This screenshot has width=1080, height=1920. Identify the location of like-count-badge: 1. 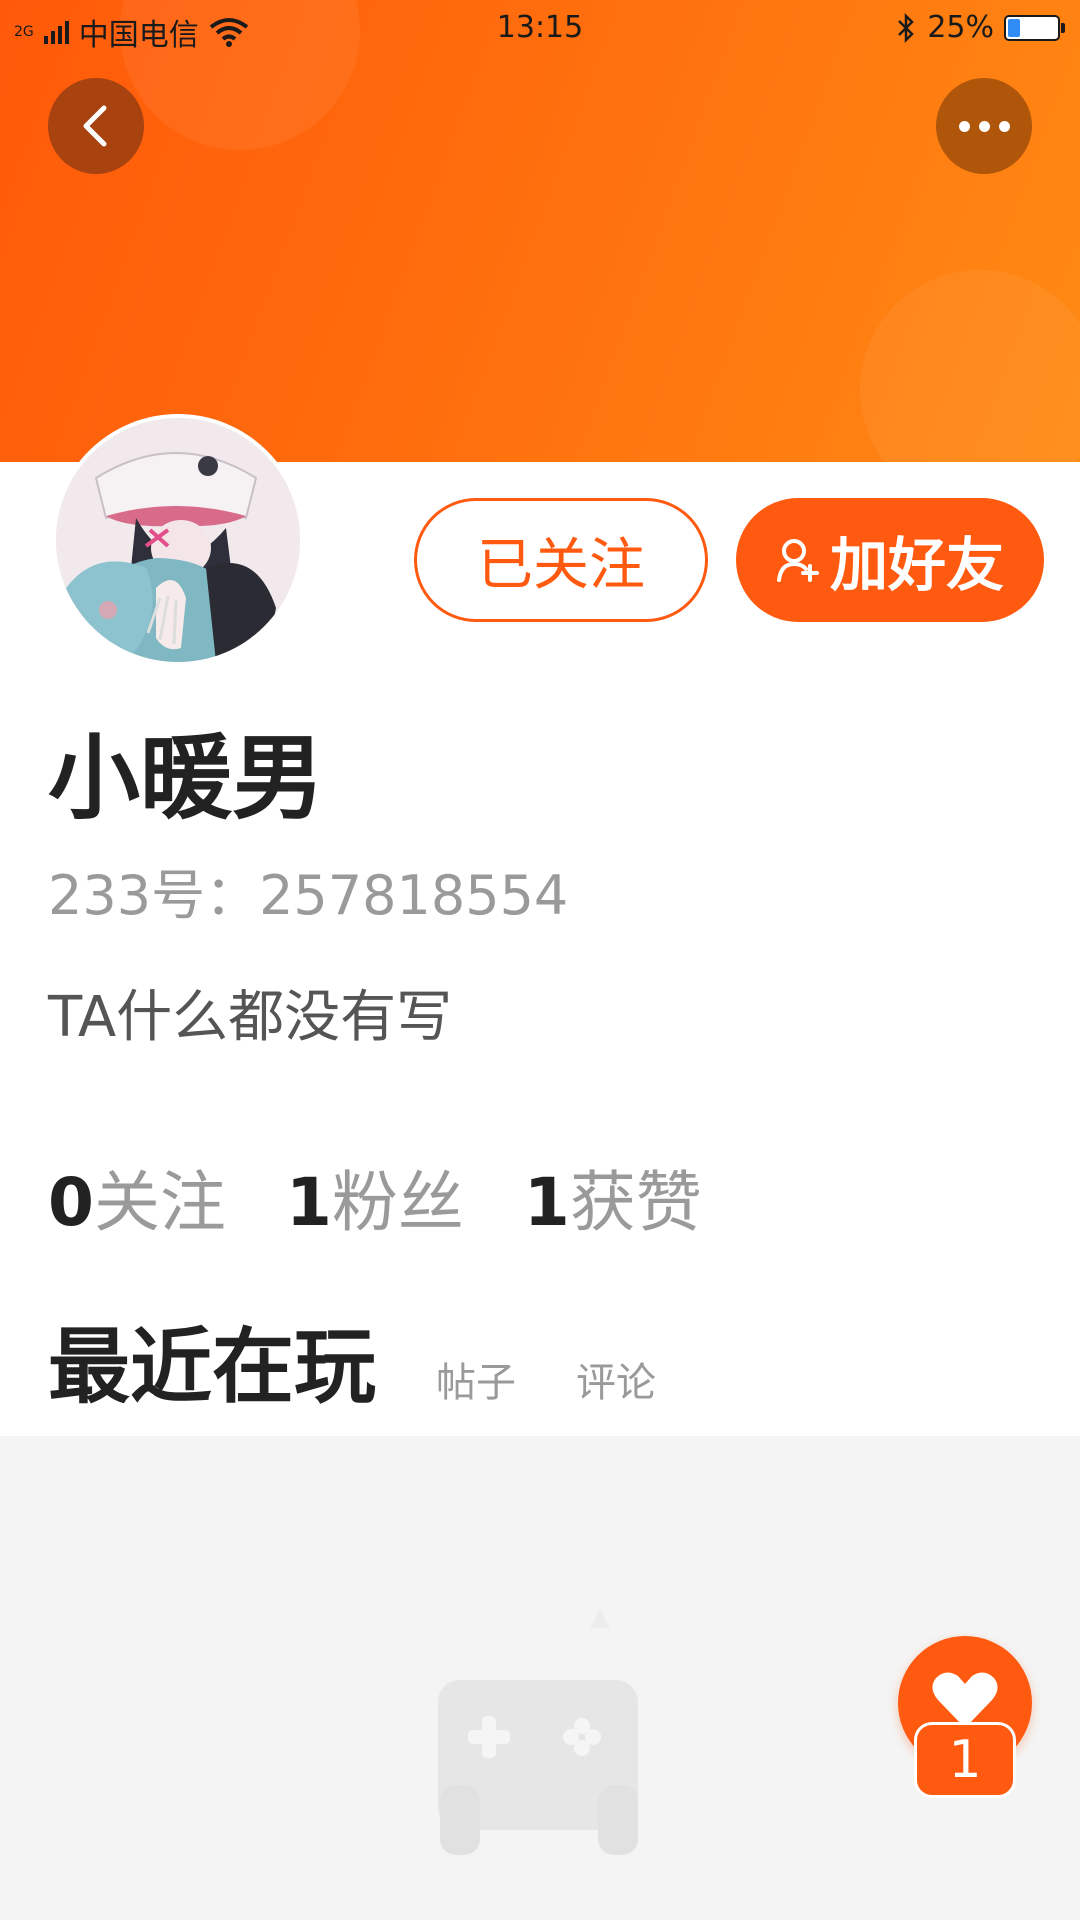
(965, 1760).